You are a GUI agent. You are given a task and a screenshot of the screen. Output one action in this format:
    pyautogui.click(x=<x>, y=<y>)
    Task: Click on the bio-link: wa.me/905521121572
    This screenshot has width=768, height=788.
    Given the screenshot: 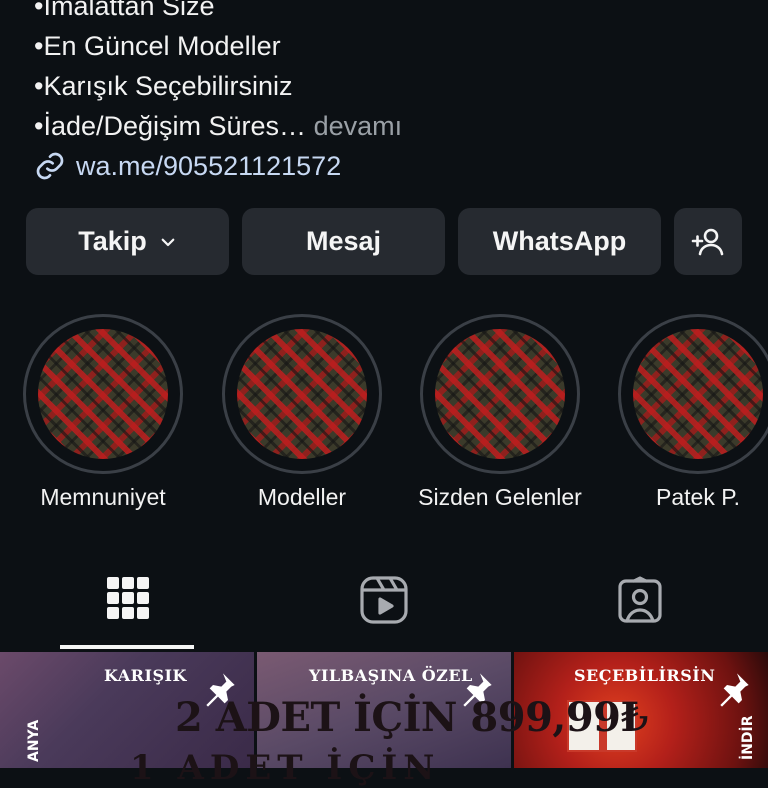 What is the action you would take?
    pyautogui.click(x=384, y=166)
    